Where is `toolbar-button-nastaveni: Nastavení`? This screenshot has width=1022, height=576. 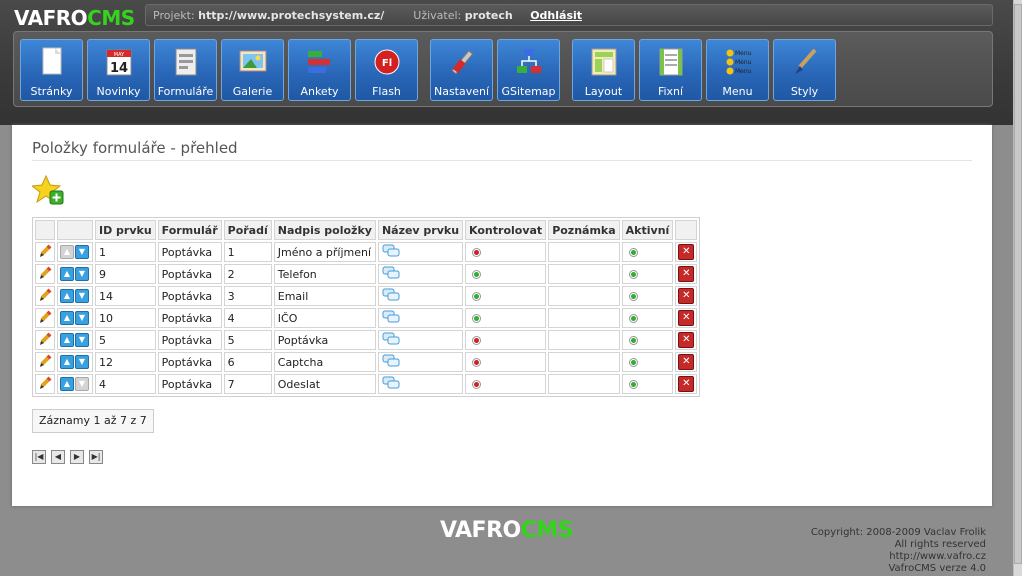 toolbar-button-nastaveni: Nastavení is located at coordinates (461, 70).